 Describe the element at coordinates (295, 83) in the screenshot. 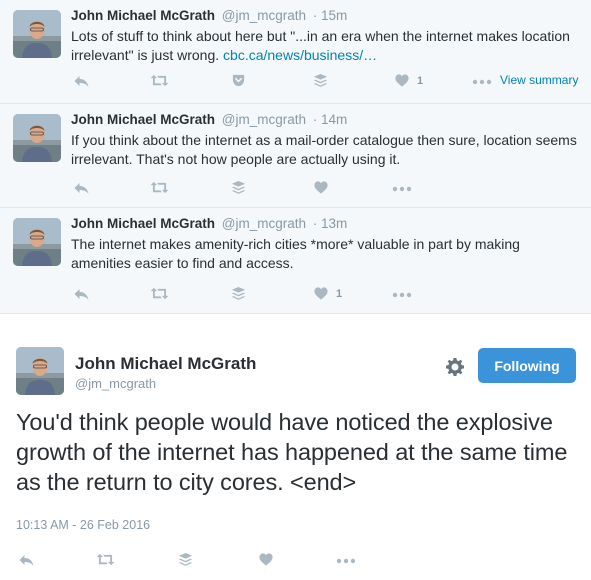

I see `tweet-actions: 1 View summary` at that location.